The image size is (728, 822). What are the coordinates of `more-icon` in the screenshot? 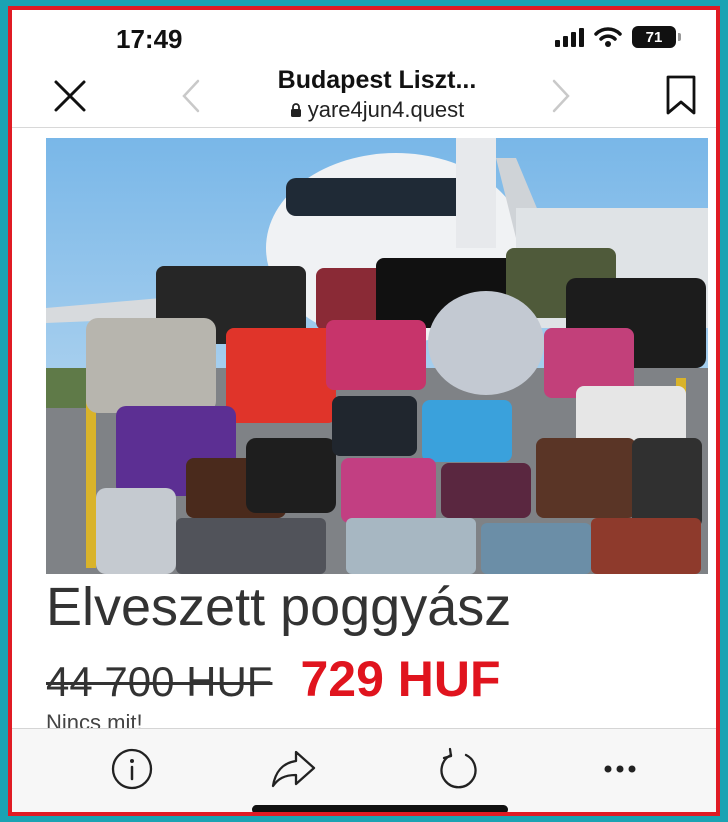 It's located at (620, 769).